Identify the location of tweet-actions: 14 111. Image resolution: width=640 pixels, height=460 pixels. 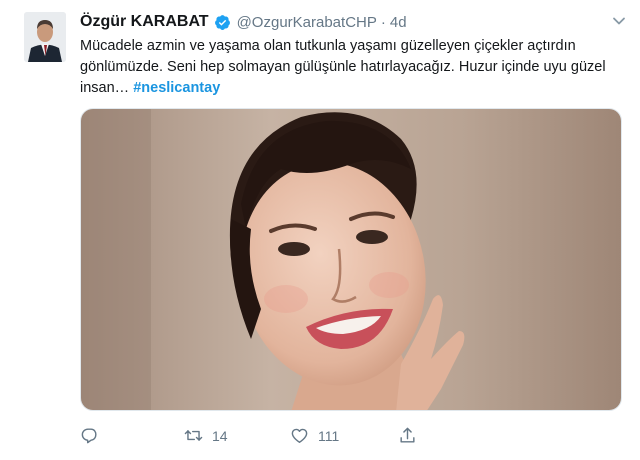
(260, 438).